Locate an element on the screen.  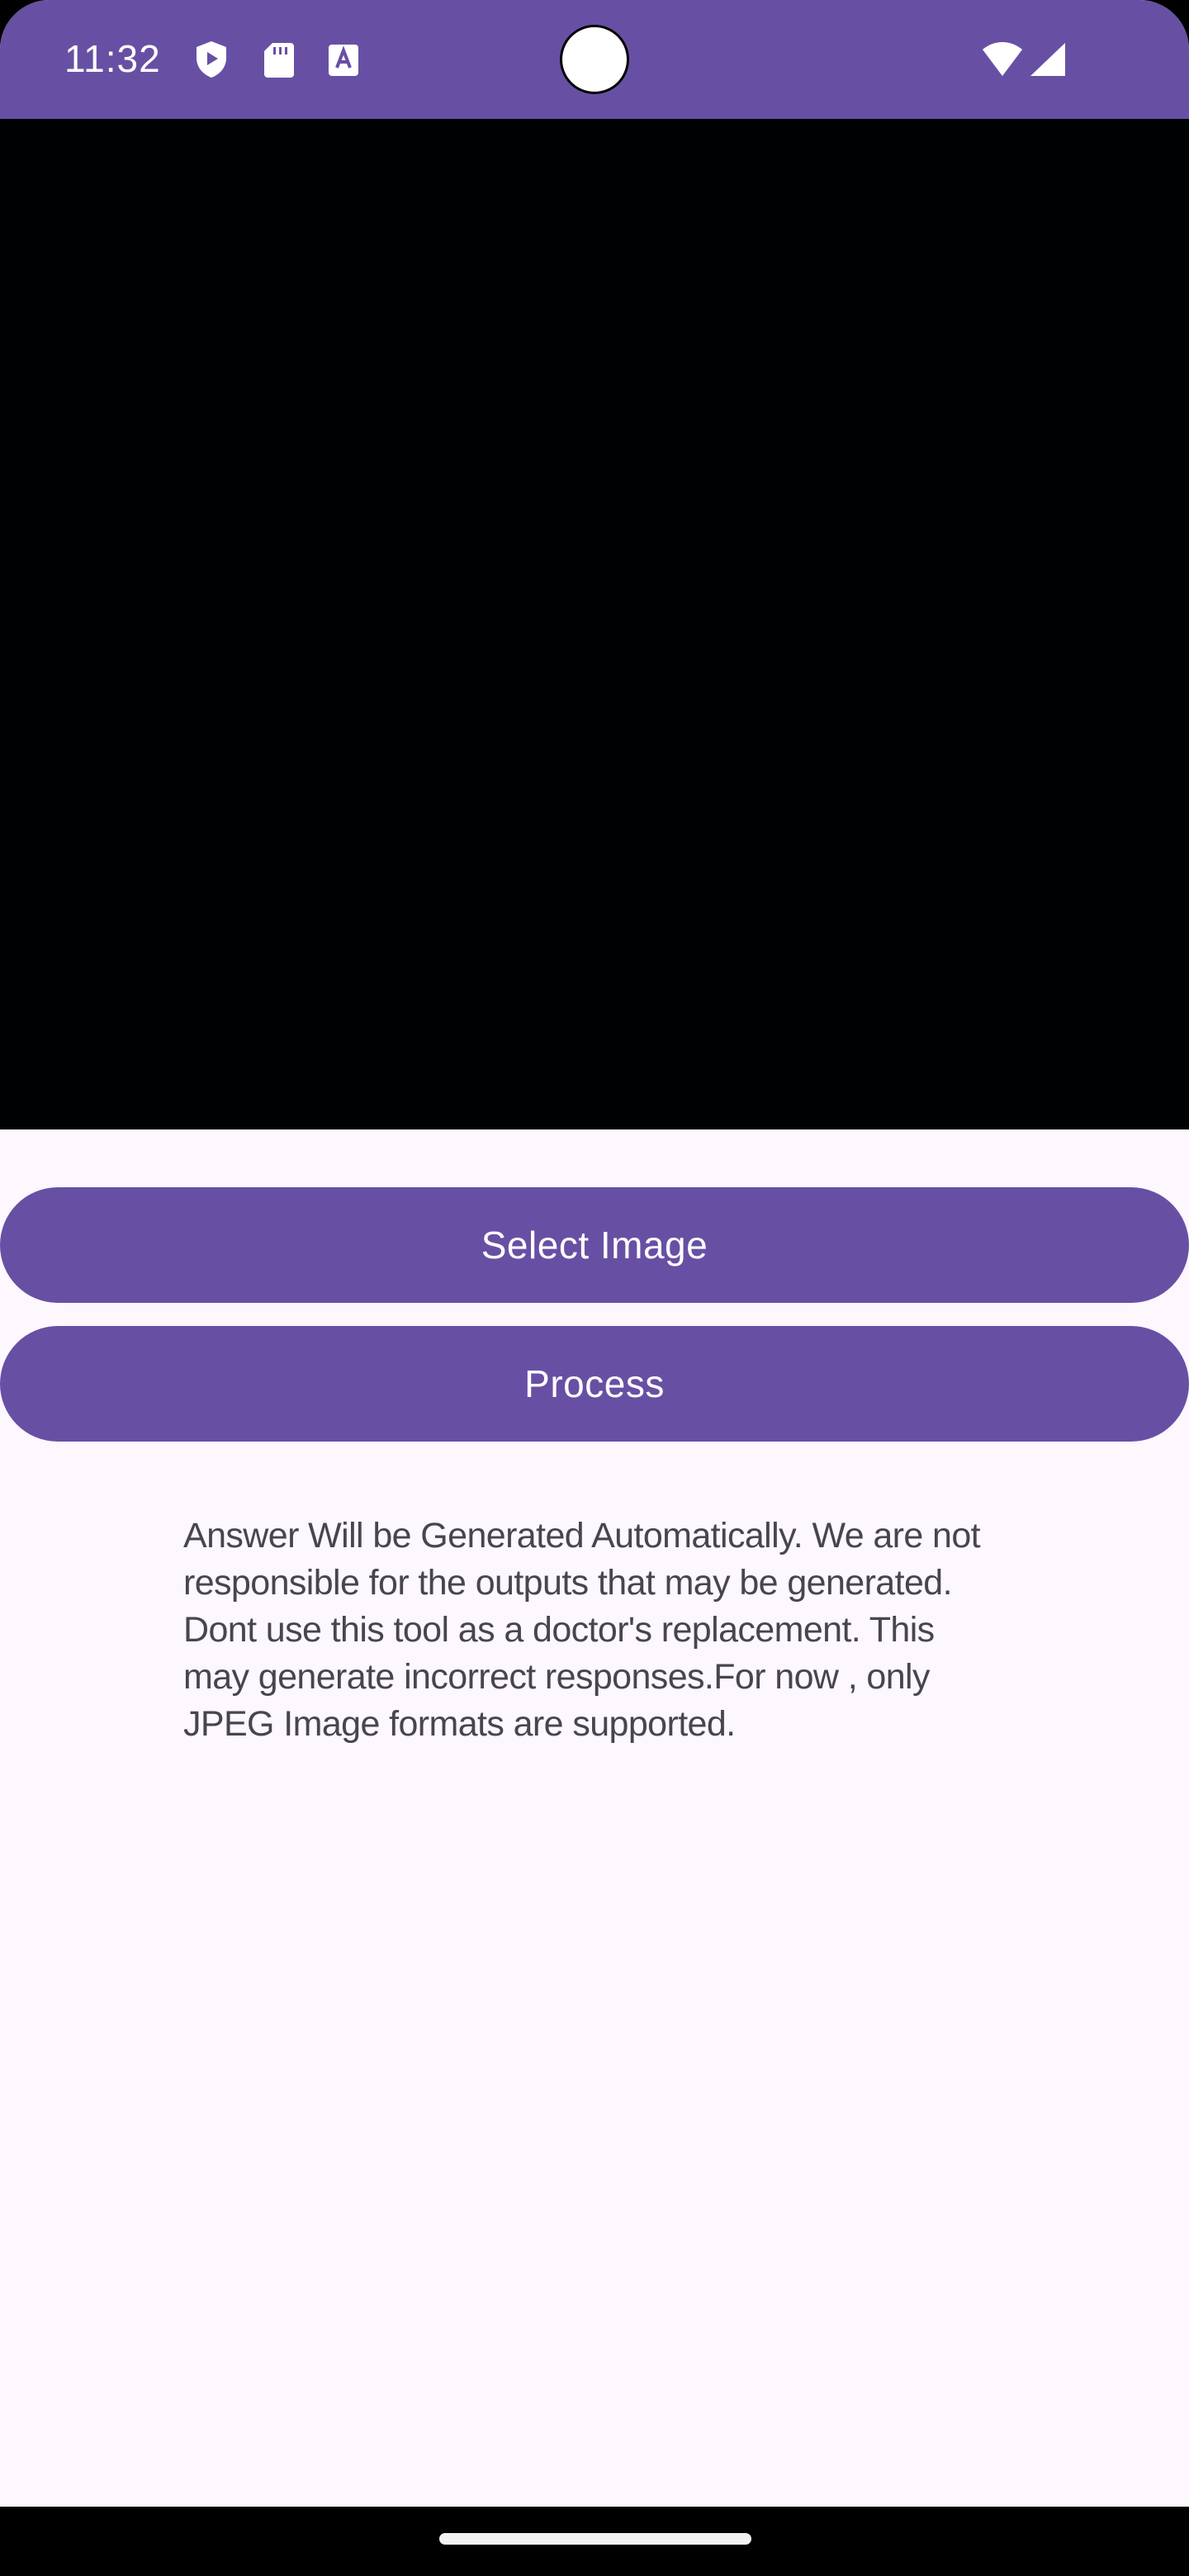
home-gesture-handle is located at coordinates (595, 2539).